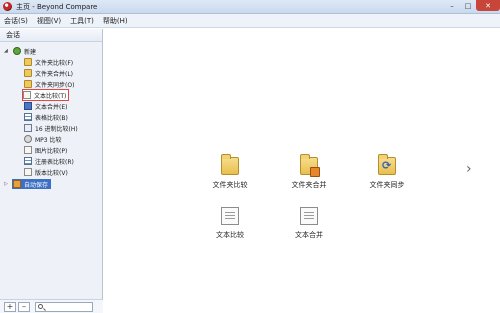 The image size is (500, 313). I want to click on tree-item-label: 文件夹比较(F), so click(54, 63).